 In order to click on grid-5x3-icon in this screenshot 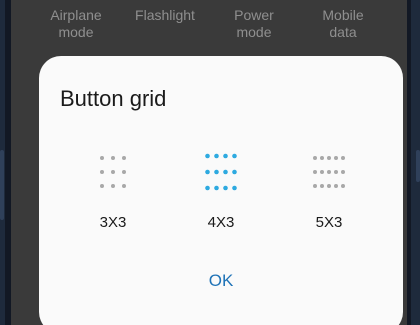, I will do `click(329, 172)`.